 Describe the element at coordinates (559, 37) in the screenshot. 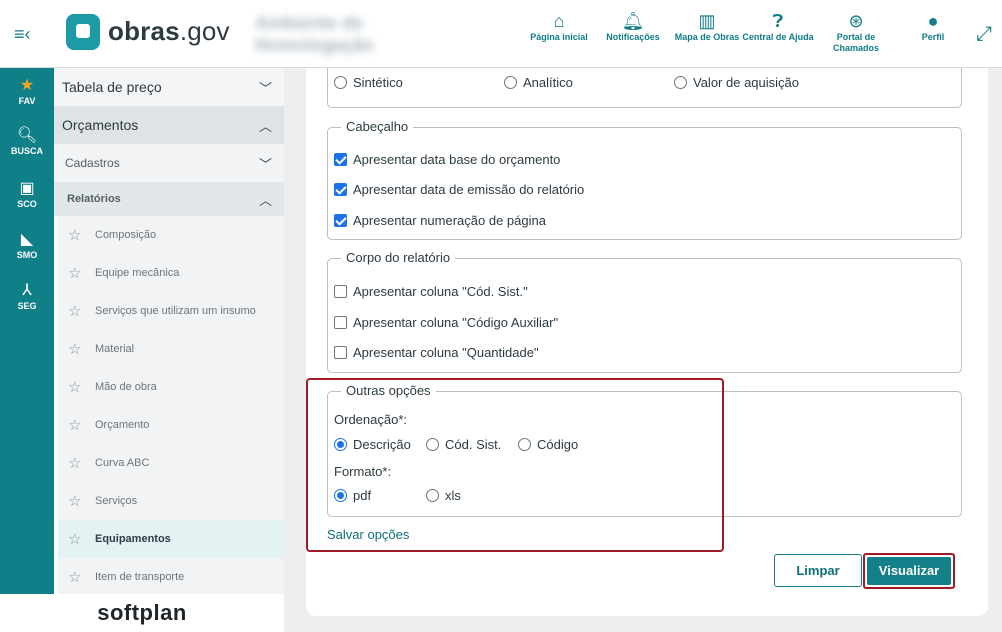

I see `nav-home-label: Página inicial` at that location.